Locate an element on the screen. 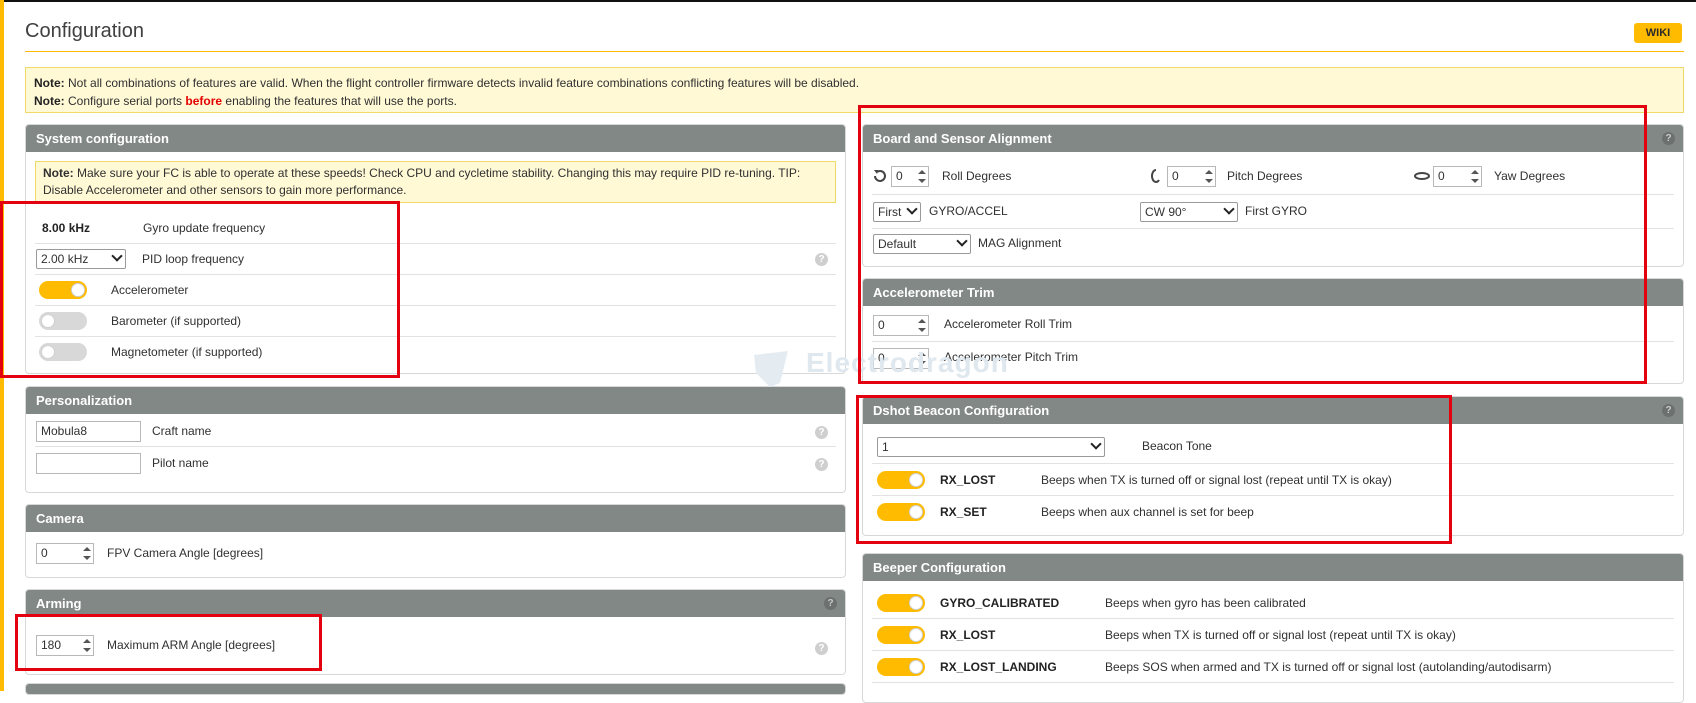 The image size is (1696, 703). top-border is located at coordinates (848, 1).